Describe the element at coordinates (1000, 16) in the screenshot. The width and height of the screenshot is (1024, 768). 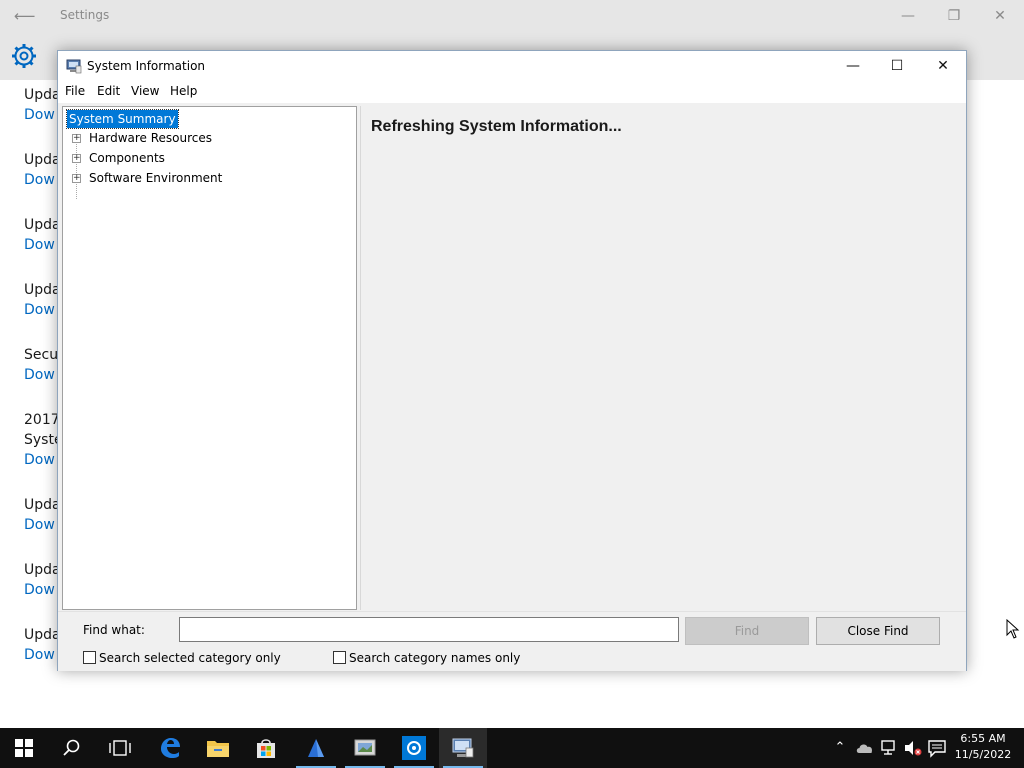
I see `settings-close-button: ✕` at that location.